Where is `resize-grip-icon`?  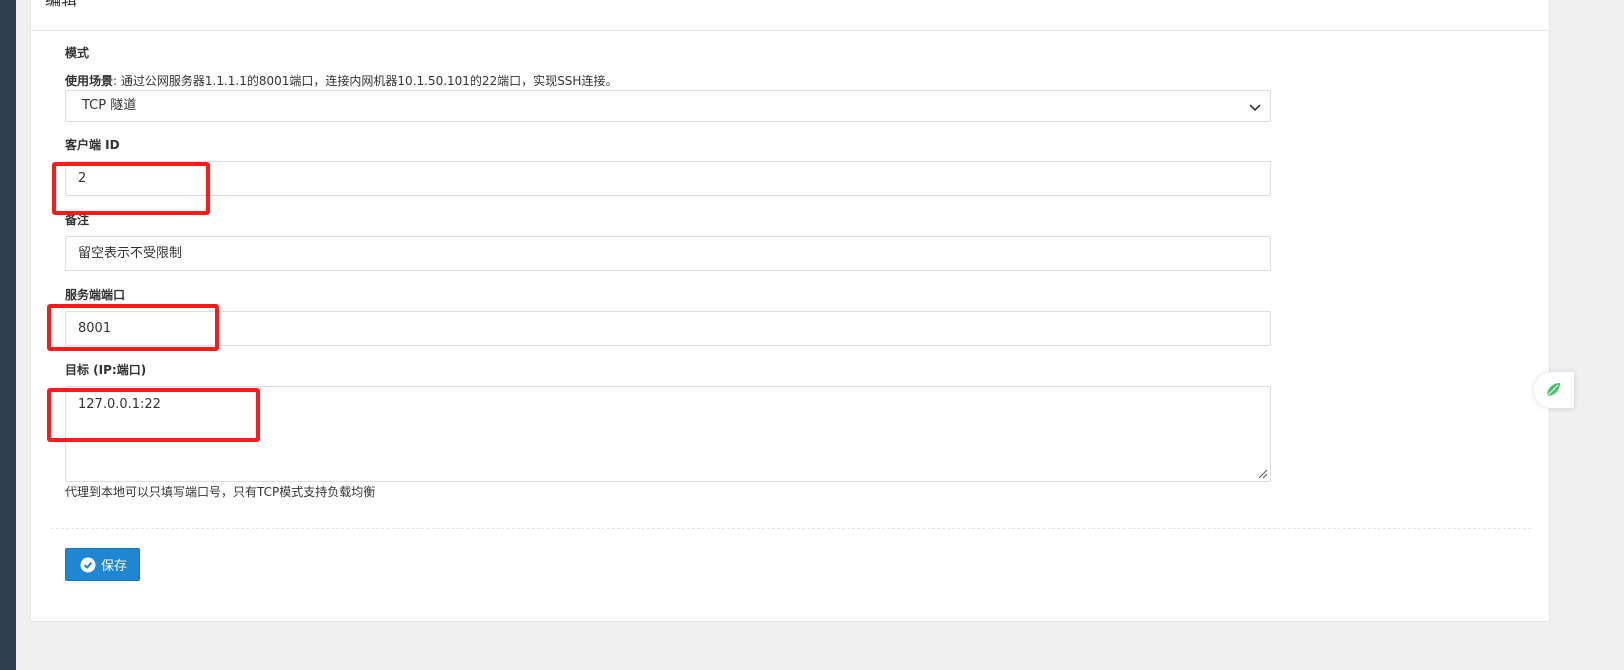
resize-grip-icon is located at coordinates (1262, 473).